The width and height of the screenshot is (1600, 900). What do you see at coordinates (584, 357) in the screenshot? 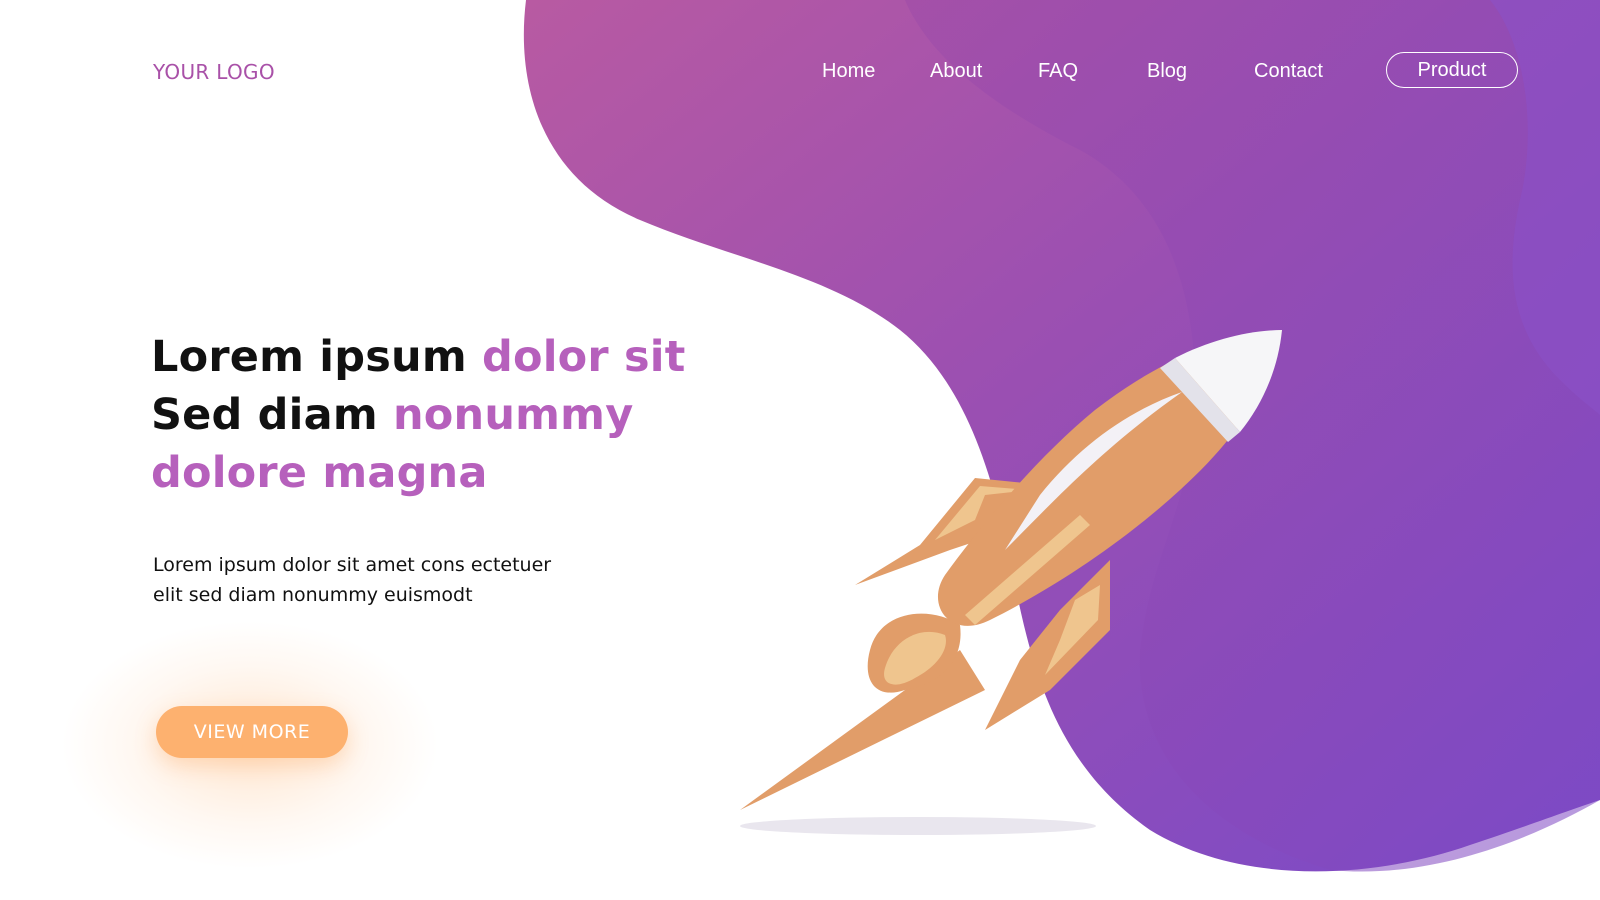
I see `hero-title-line-1-accent: dolor sit` at bounding box center [584, 357].